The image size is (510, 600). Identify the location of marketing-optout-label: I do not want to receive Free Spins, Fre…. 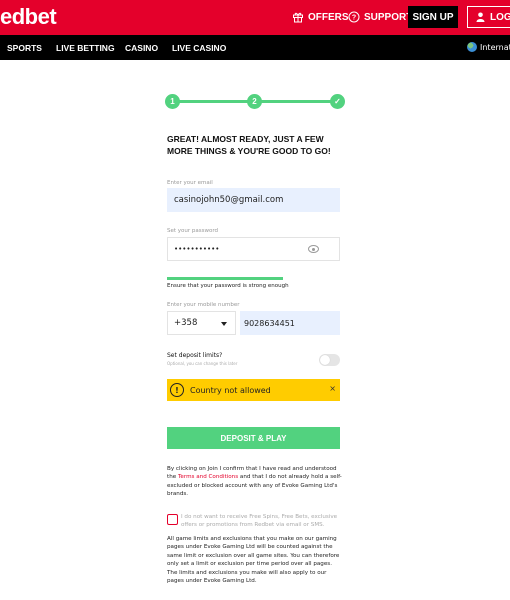
(261, 521).